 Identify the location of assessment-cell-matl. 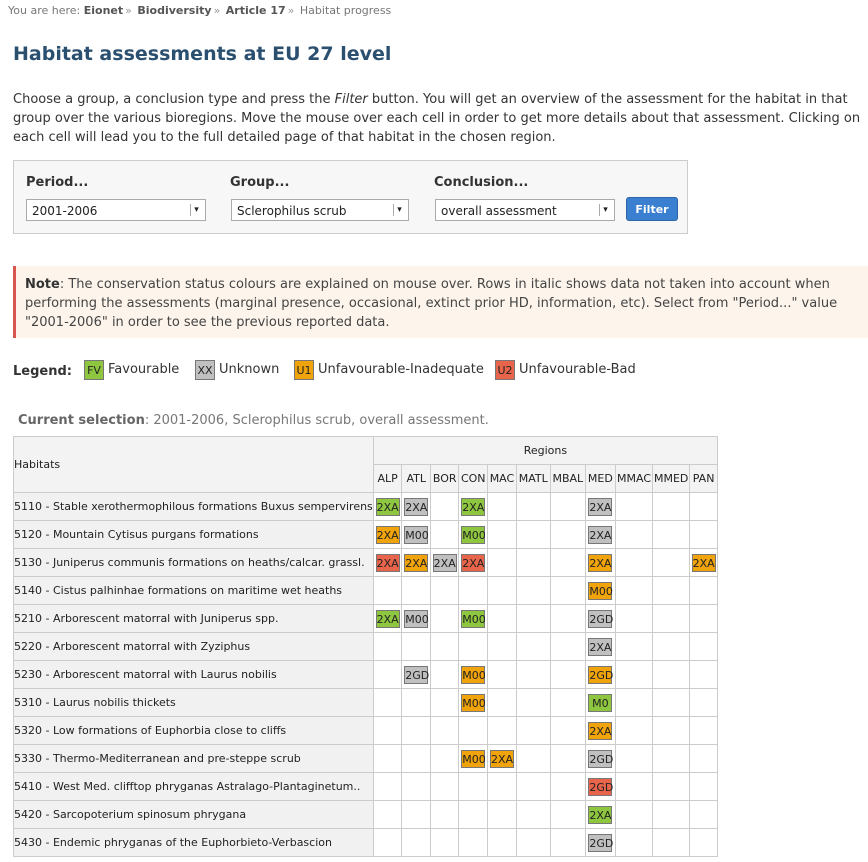
(533, 646).